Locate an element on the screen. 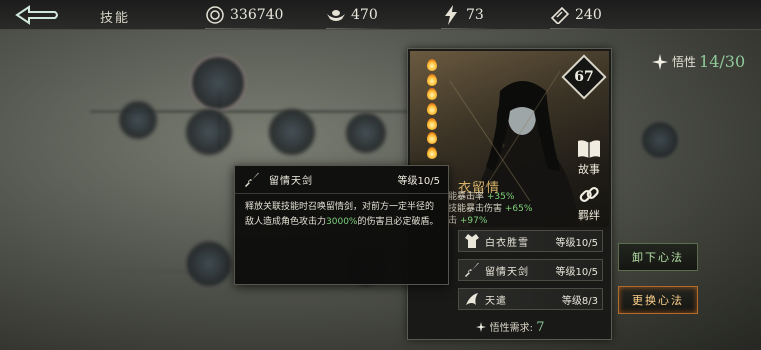  heaven-icon is located at coordinates (472, 299).